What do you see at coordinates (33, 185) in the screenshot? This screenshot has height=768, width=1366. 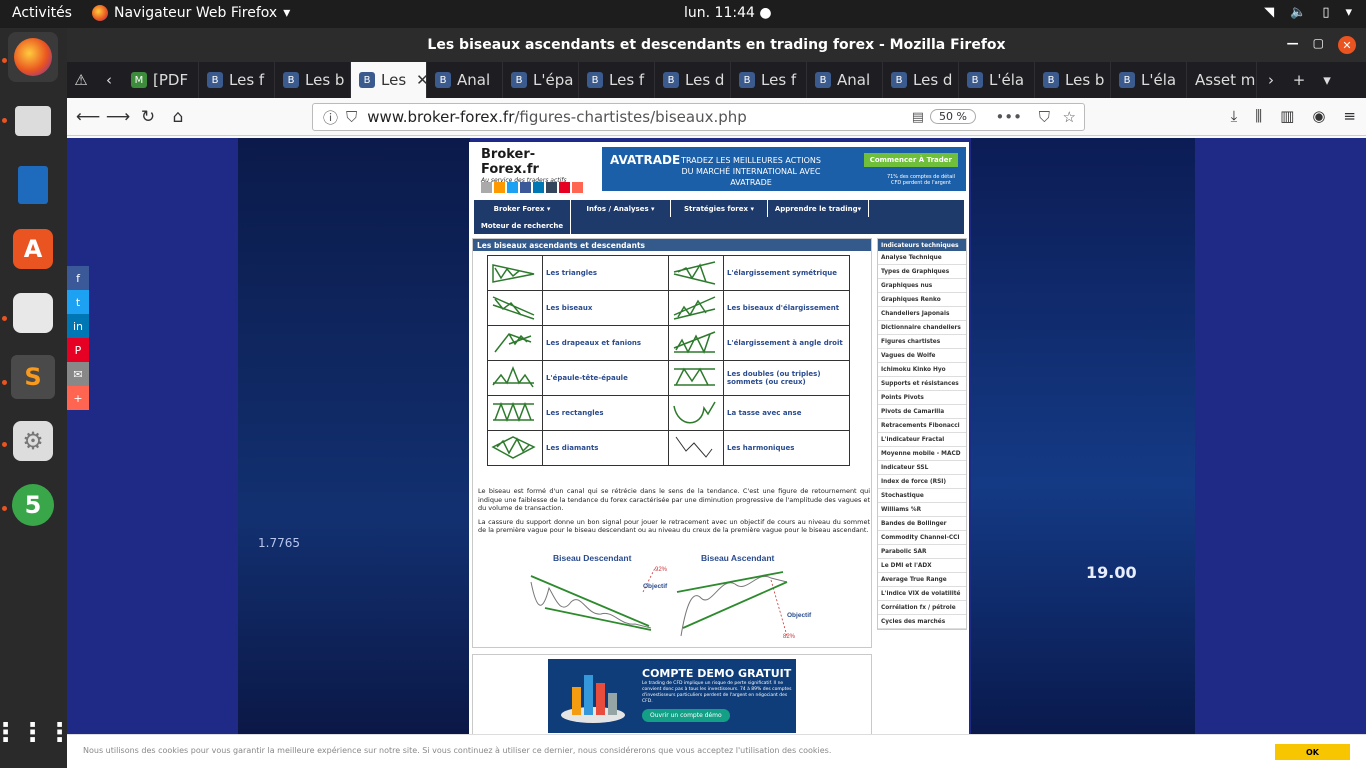 I see `writer-launcher` at bounding box center [33, 185].